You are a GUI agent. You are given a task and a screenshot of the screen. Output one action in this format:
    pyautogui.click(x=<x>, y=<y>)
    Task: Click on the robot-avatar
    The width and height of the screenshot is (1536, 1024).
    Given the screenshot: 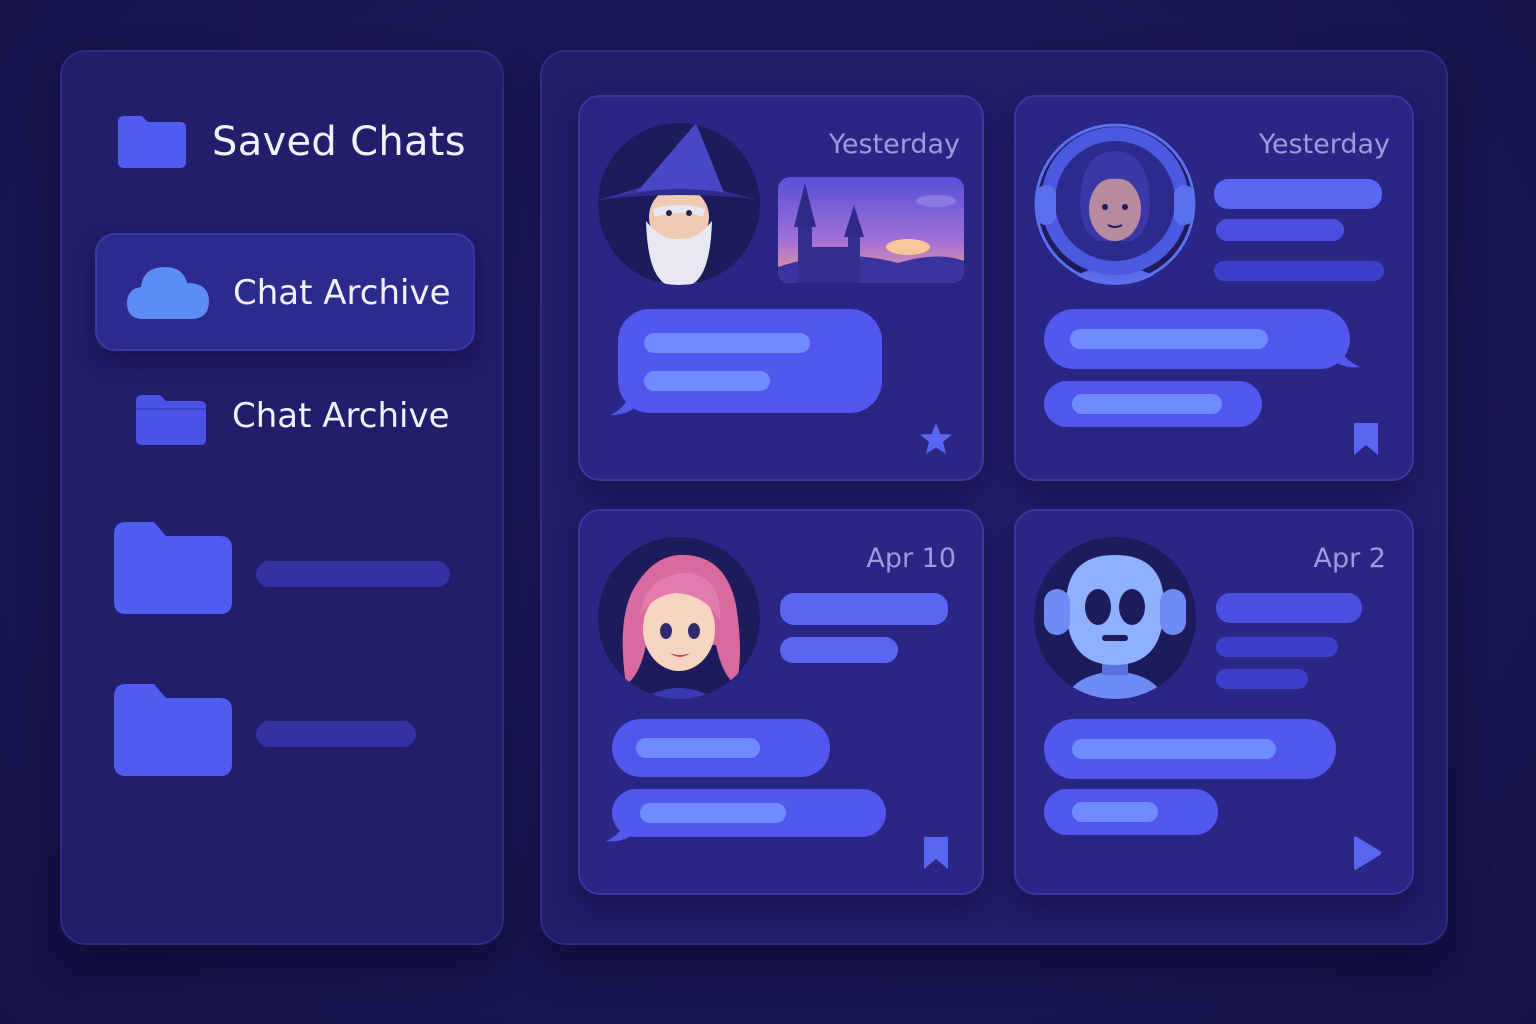 What is the action you would take?
    pyautogui.click(x=1115, y=618)
    